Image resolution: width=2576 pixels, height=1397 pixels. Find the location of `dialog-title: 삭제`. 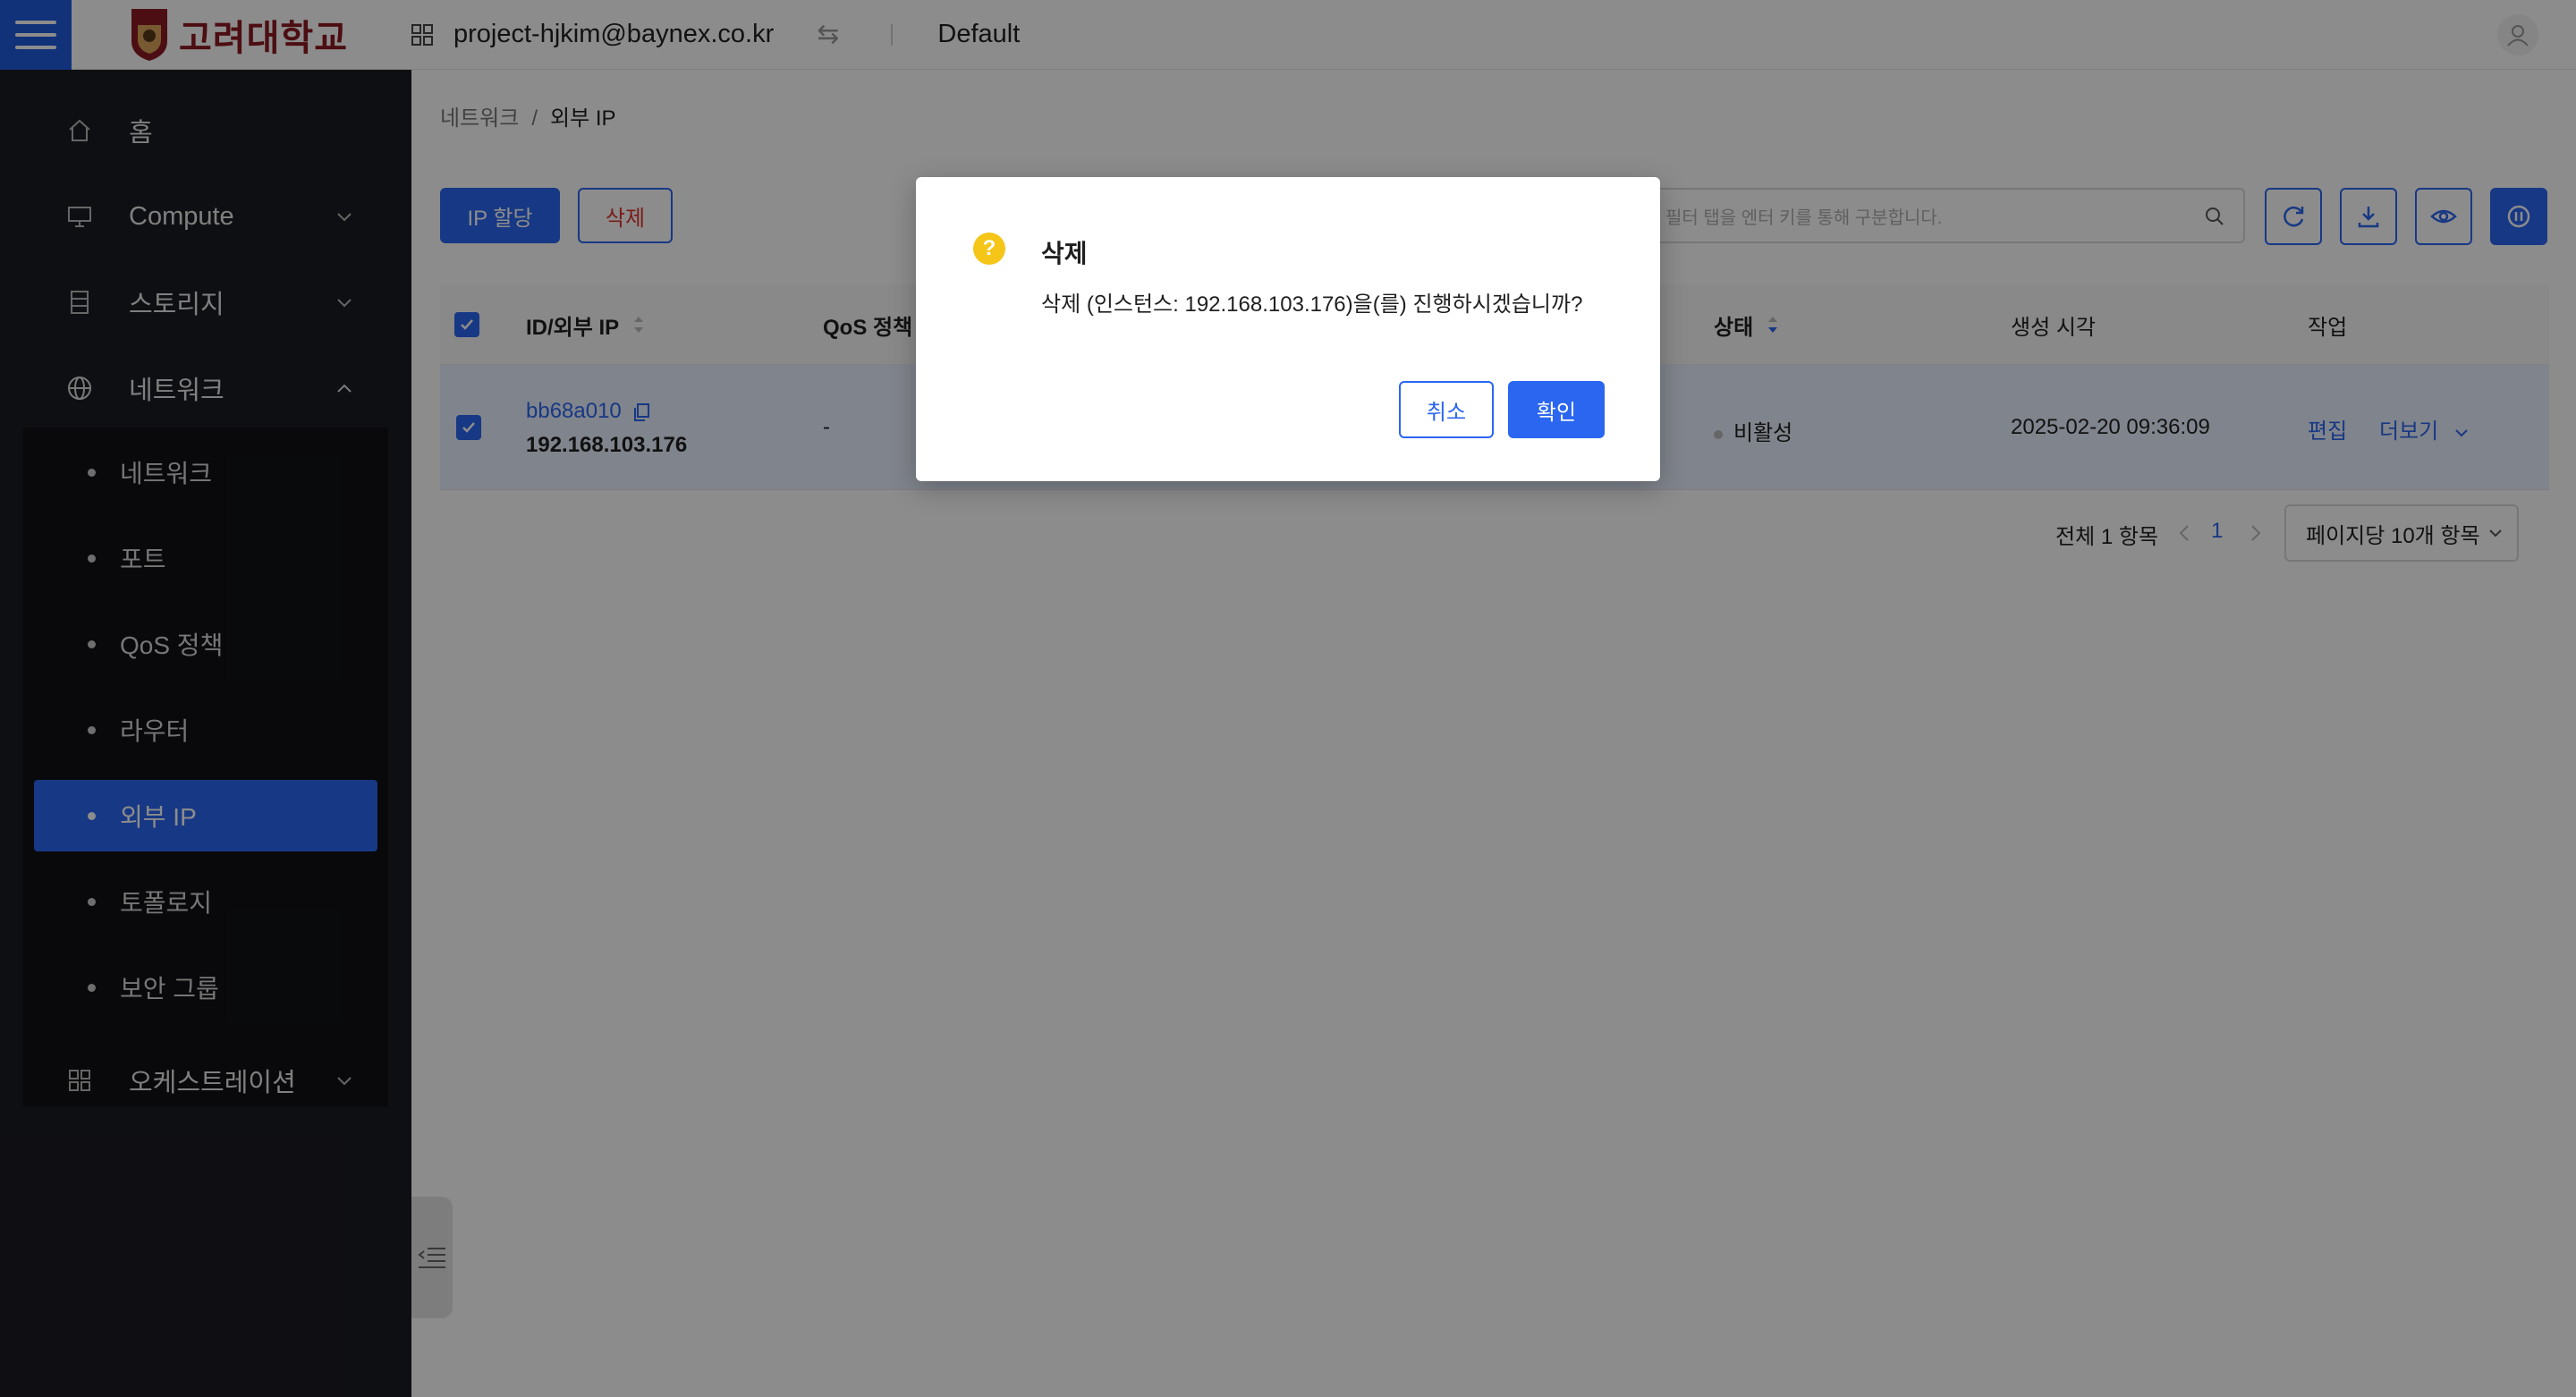

dialog-title: 삭제 is located at coordinates (1064, 254).